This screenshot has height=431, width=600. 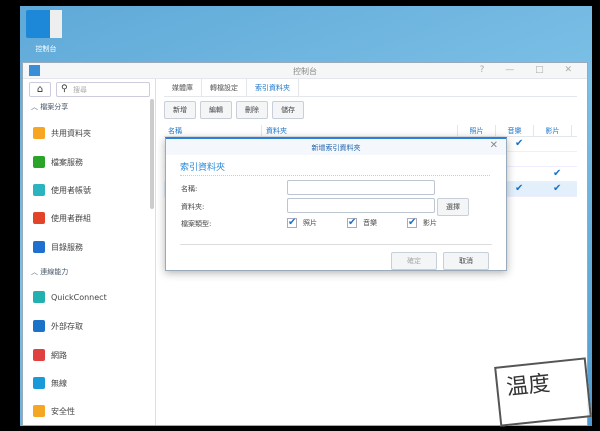 I want to click on sidebar-item-label: 檔案服務, so click(x=67, y=162).